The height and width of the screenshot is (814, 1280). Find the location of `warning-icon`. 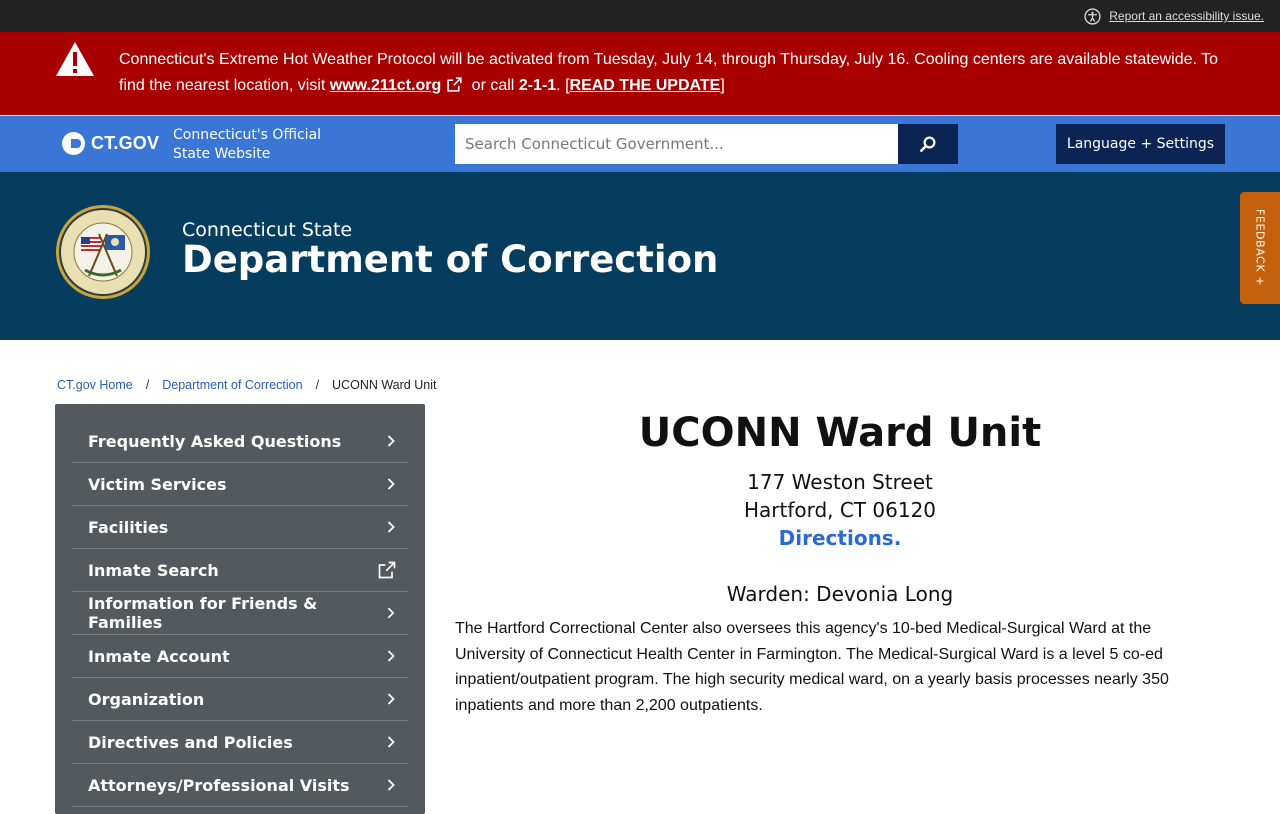

warning-icon is located at coordinates (75, 59).